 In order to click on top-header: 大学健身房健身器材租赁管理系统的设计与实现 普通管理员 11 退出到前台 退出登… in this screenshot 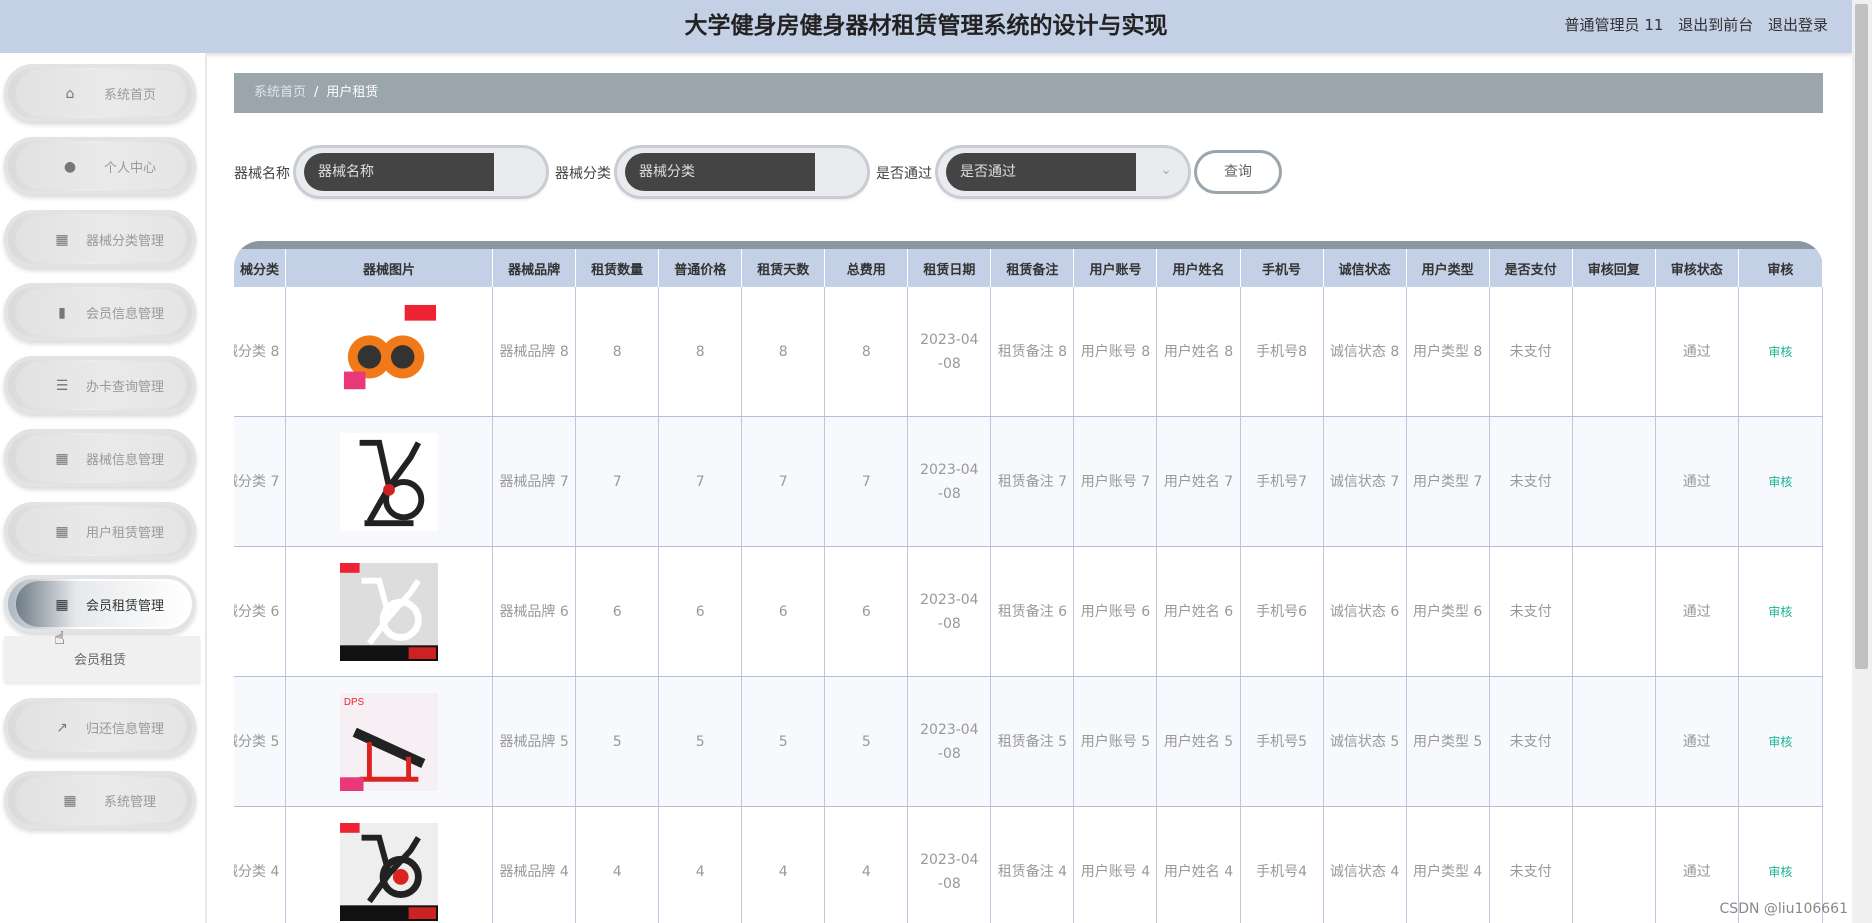, I will do `click(926, 26)`.